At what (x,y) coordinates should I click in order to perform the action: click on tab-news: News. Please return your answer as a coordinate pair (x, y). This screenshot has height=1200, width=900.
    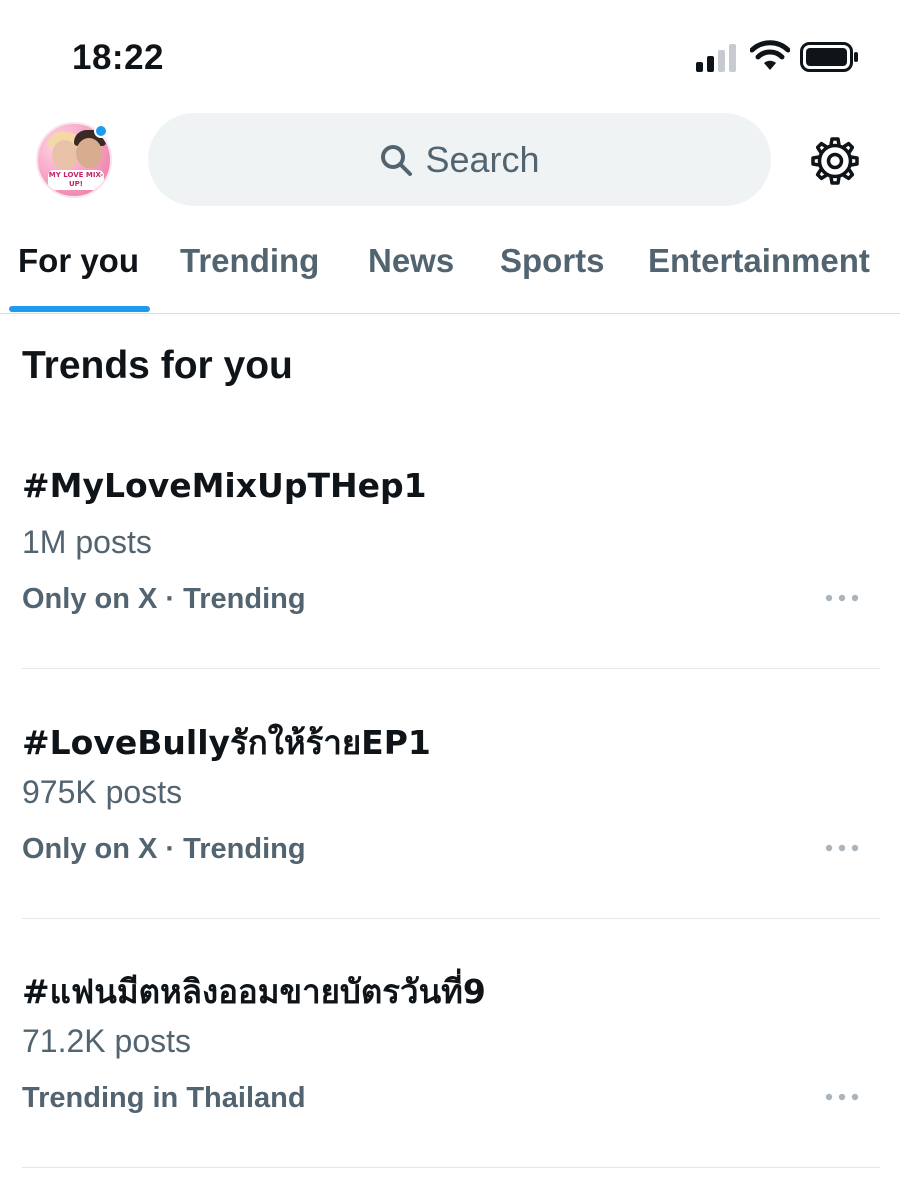
    Looking at the image, I should click on (411, 261).